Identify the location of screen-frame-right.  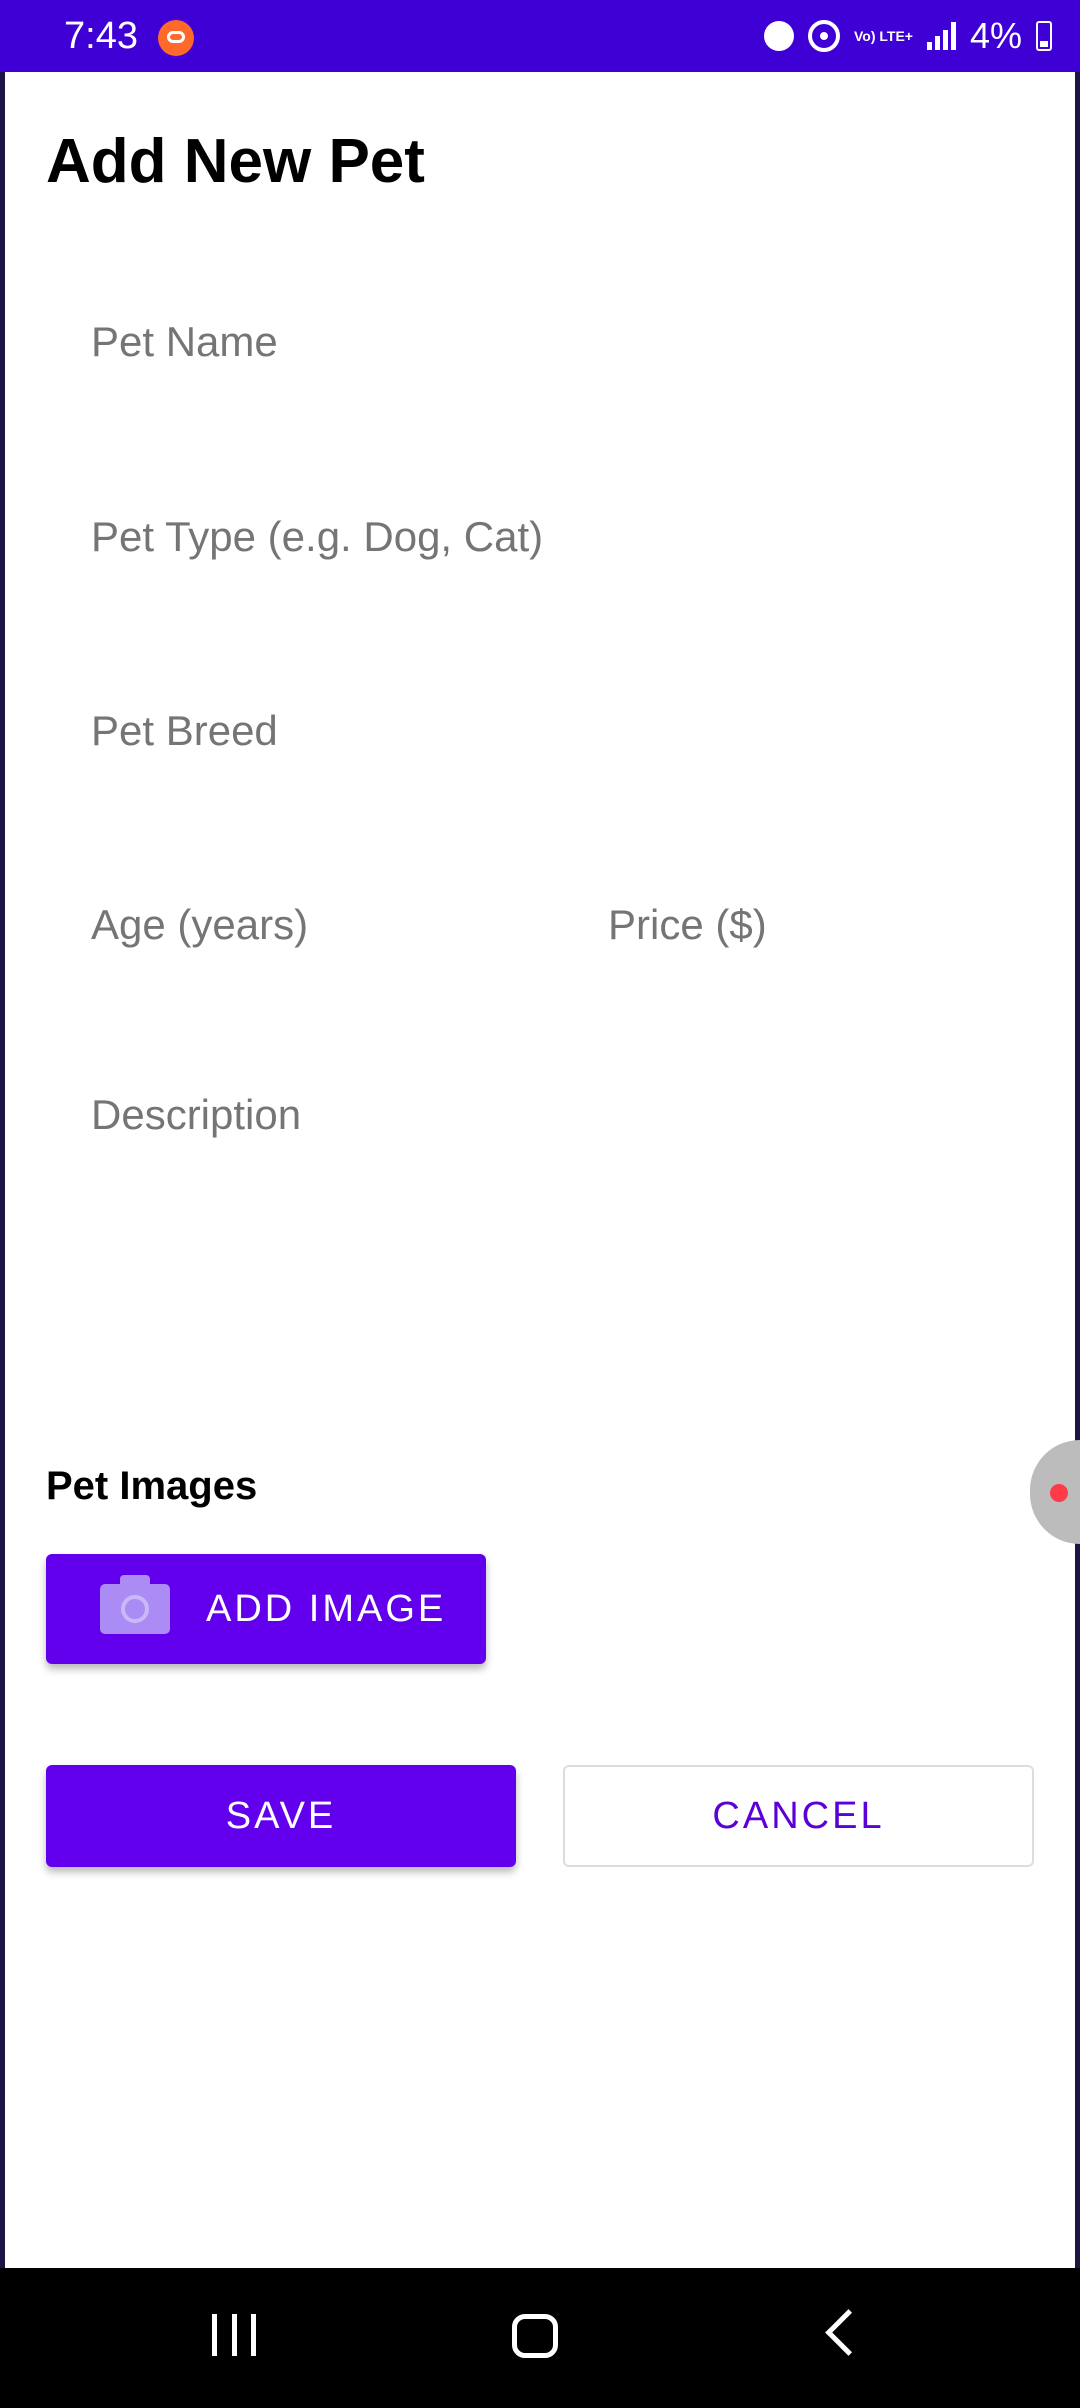
(1077, 1134).